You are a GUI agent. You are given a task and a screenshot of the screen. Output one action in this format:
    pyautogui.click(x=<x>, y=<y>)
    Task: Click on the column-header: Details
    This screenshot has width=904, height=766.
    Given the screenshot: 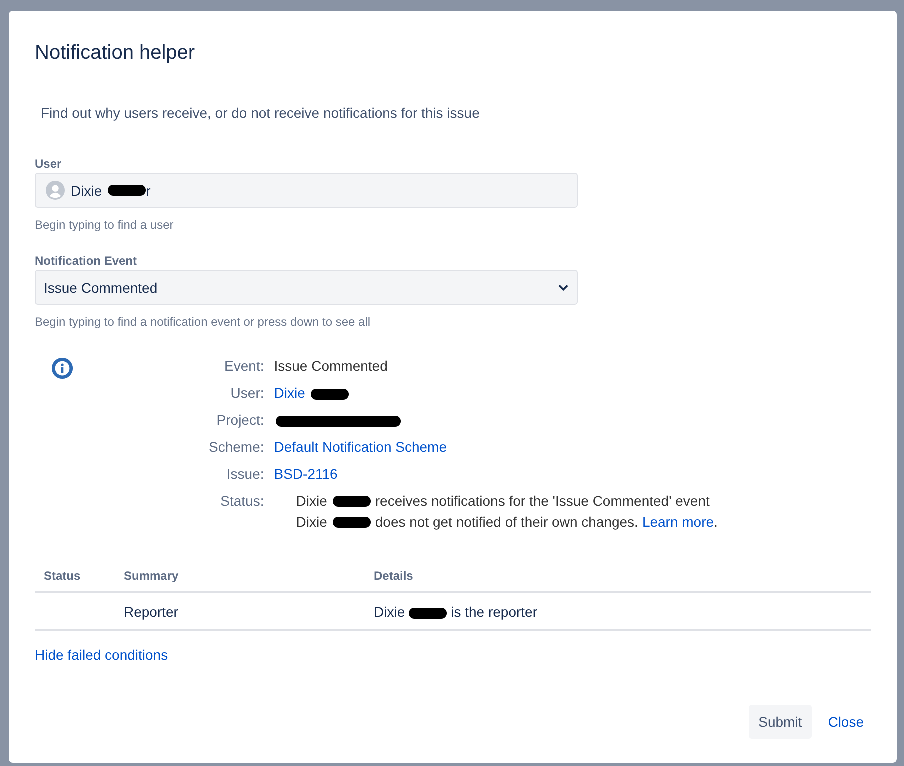 What is the action you would take?
    pyautogui.click(x=618, y=577)
    